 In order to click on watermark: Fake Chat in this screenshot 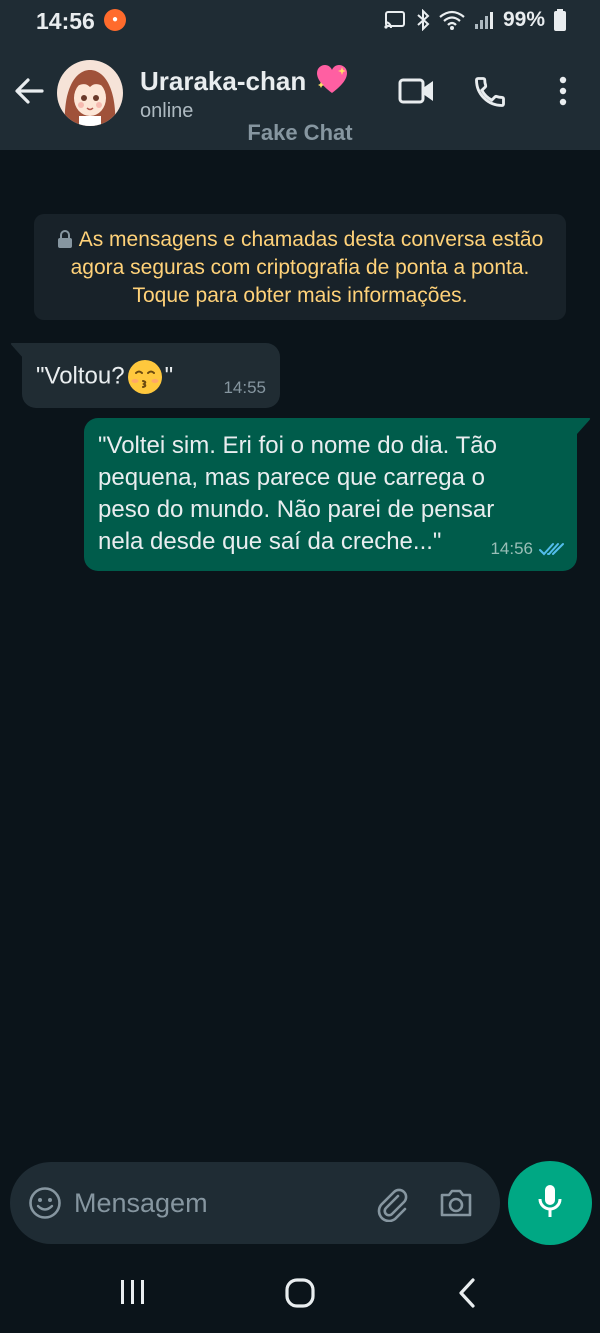, I will do `click(300, 132)`.